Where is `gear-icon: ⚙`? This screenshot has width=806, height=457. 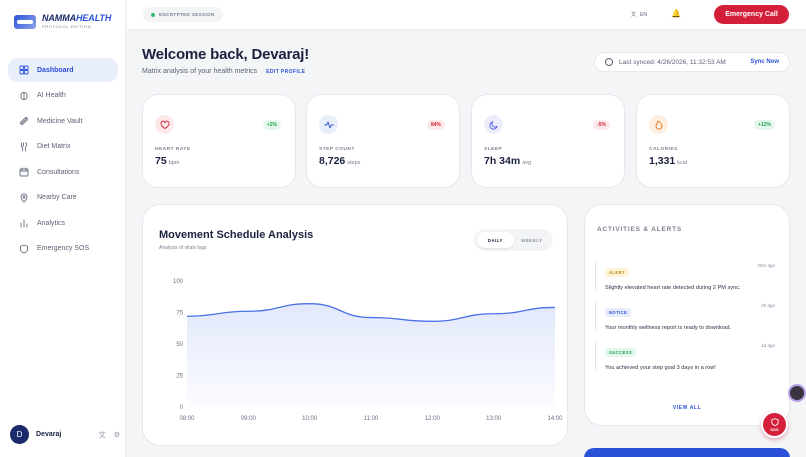 gear-icon: ⚙ is located at coordinates (117, 435).